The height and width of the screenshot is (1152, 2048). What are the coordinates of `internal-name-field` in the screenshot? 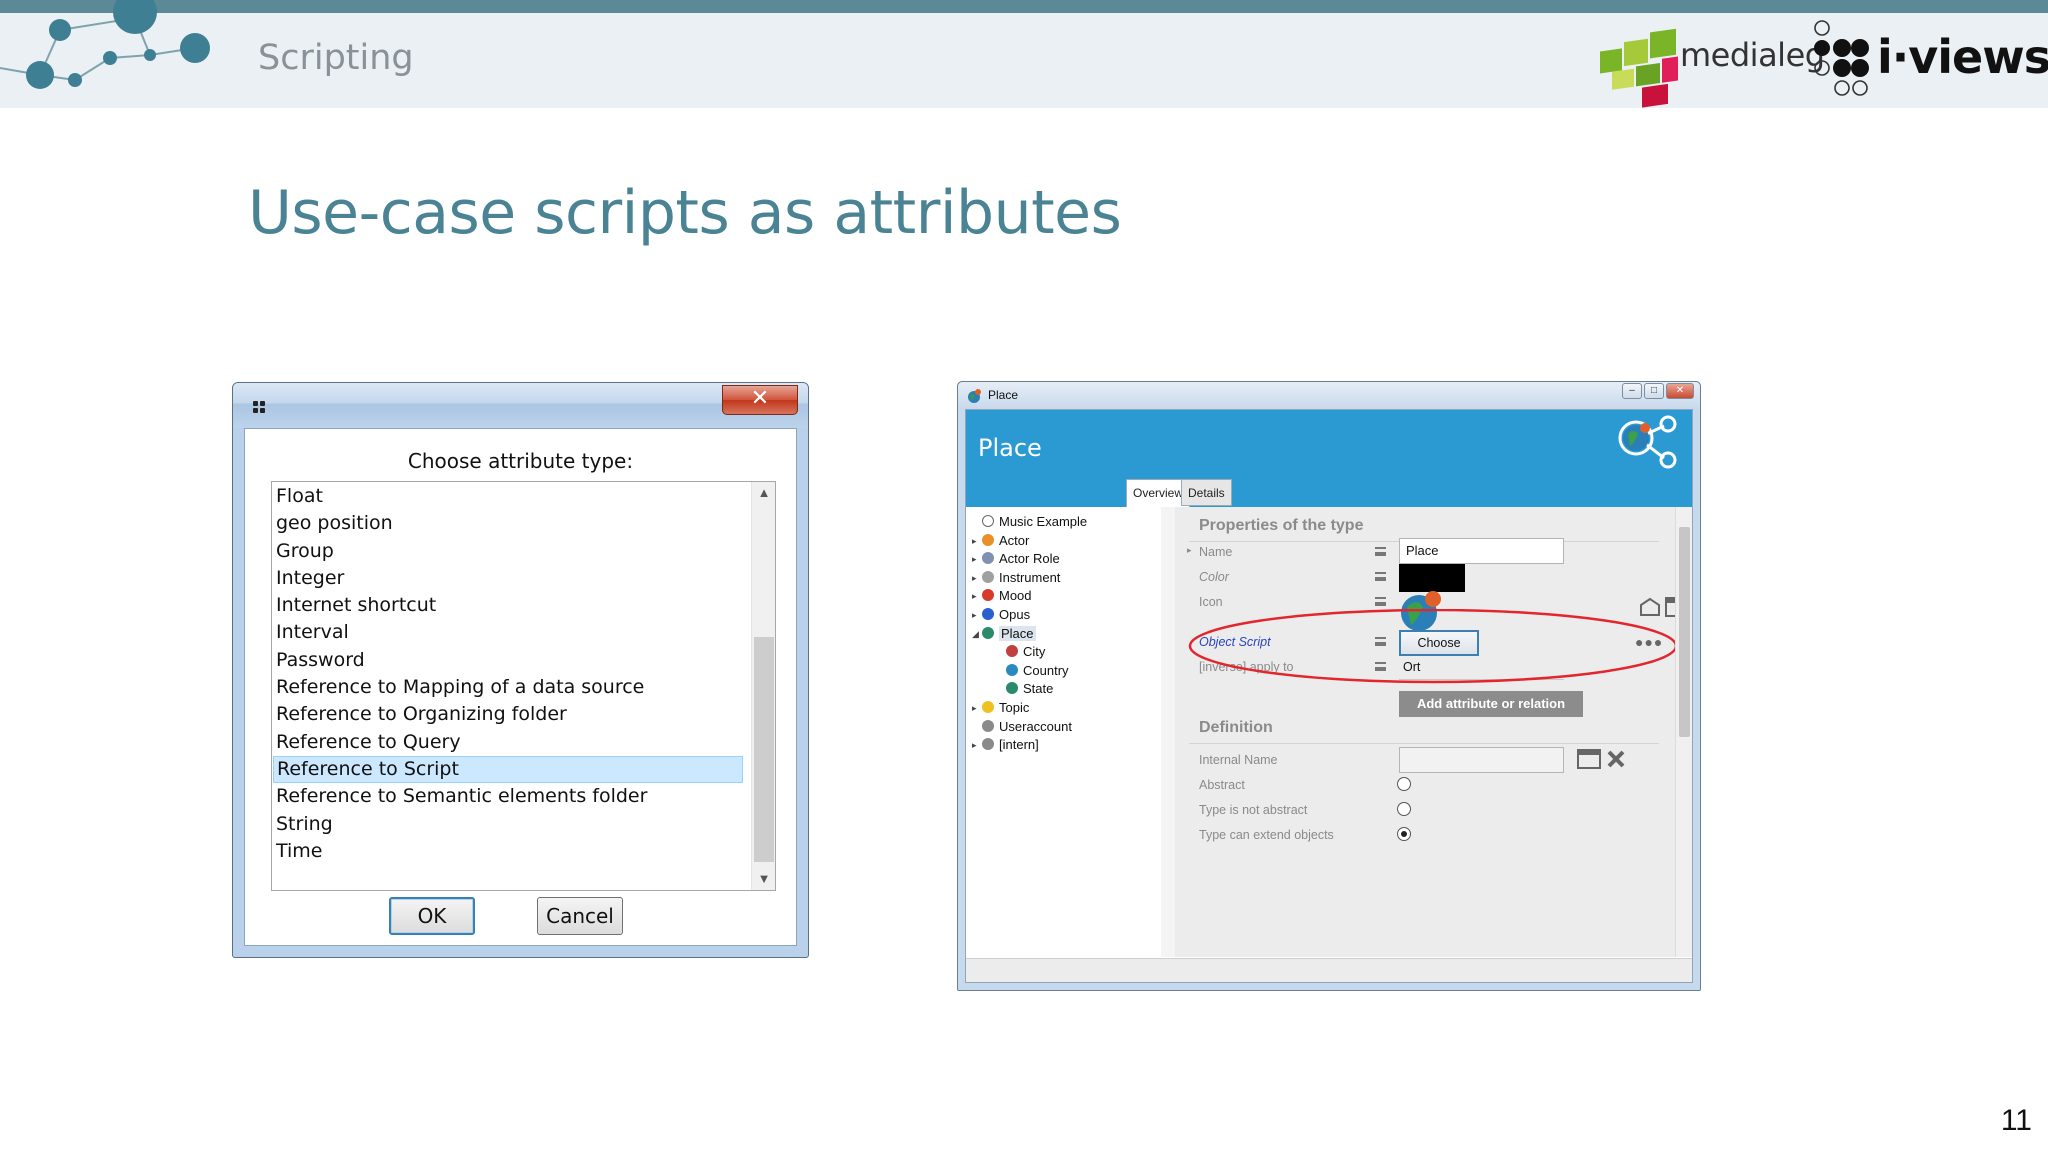 It's located at (1481, 760).